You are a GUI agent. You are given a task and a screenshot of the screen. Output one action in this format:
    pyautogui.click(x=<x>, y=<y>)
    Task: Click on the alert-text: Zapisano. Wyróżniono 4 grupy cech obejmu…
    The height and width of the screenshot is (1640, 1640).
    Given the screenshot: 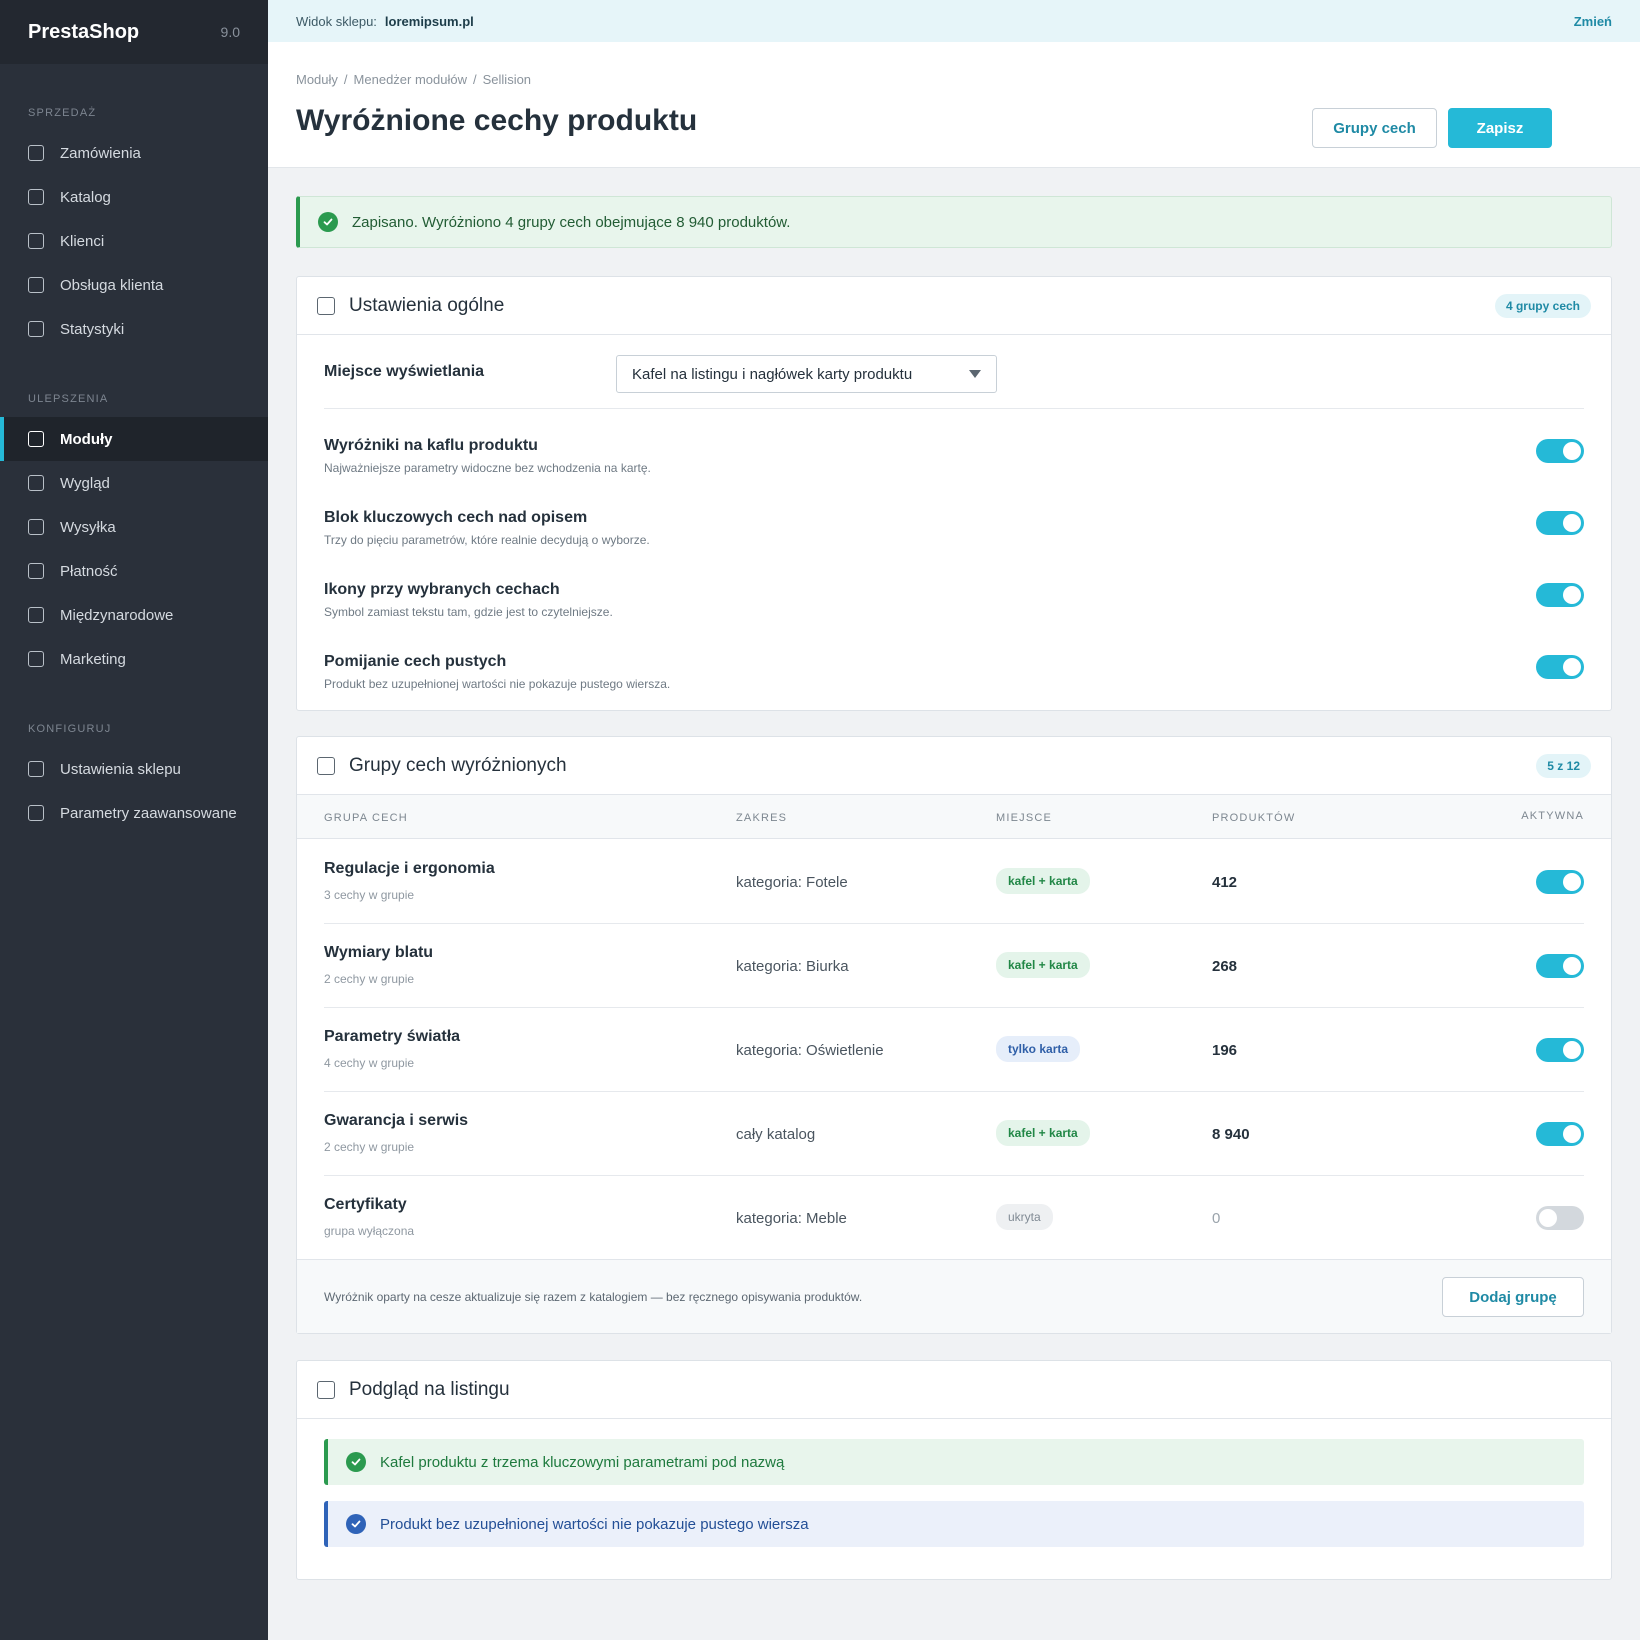 What is the action you would take?
    pyautogui.click(x=571, y=222)
    